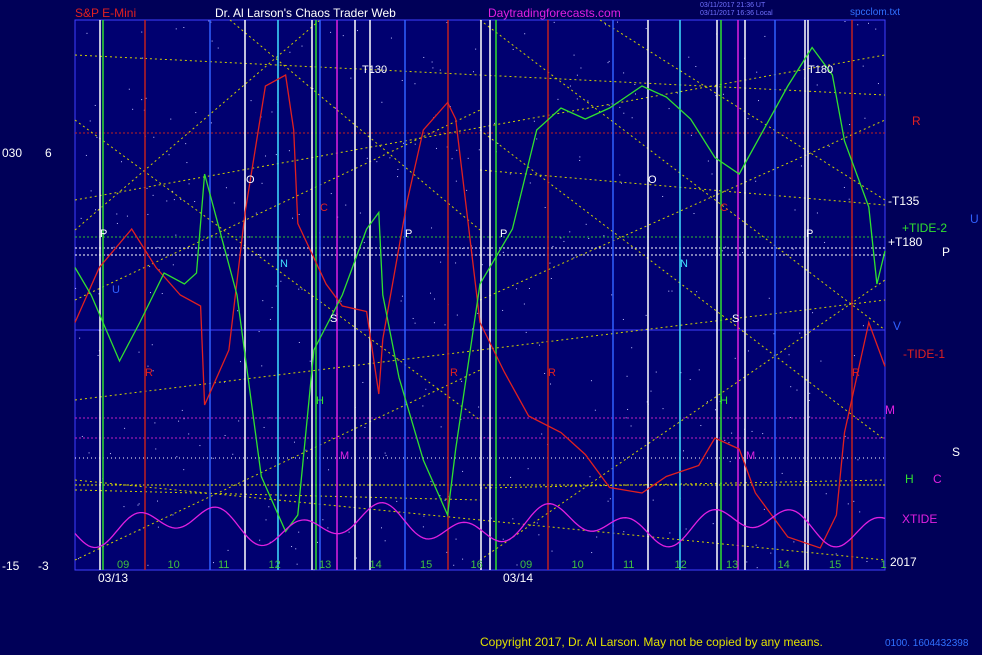 The image size is (982, 655). What do you see at coordinates (905, 242) in the screenshot?
I see `right-label: +T180` at bounding box center [905, 242].